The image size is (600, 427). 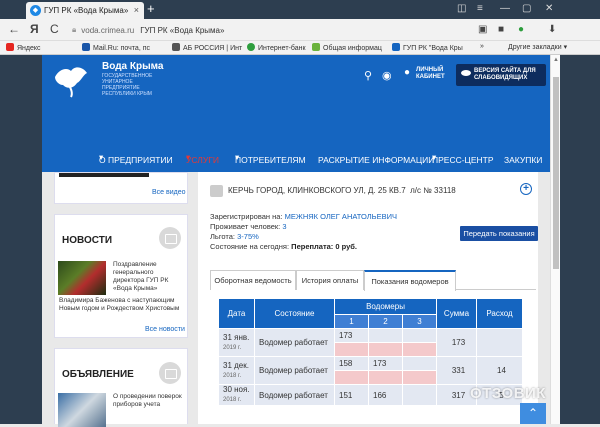 I want to click on meter-2-value, so click(x=385, y=335).